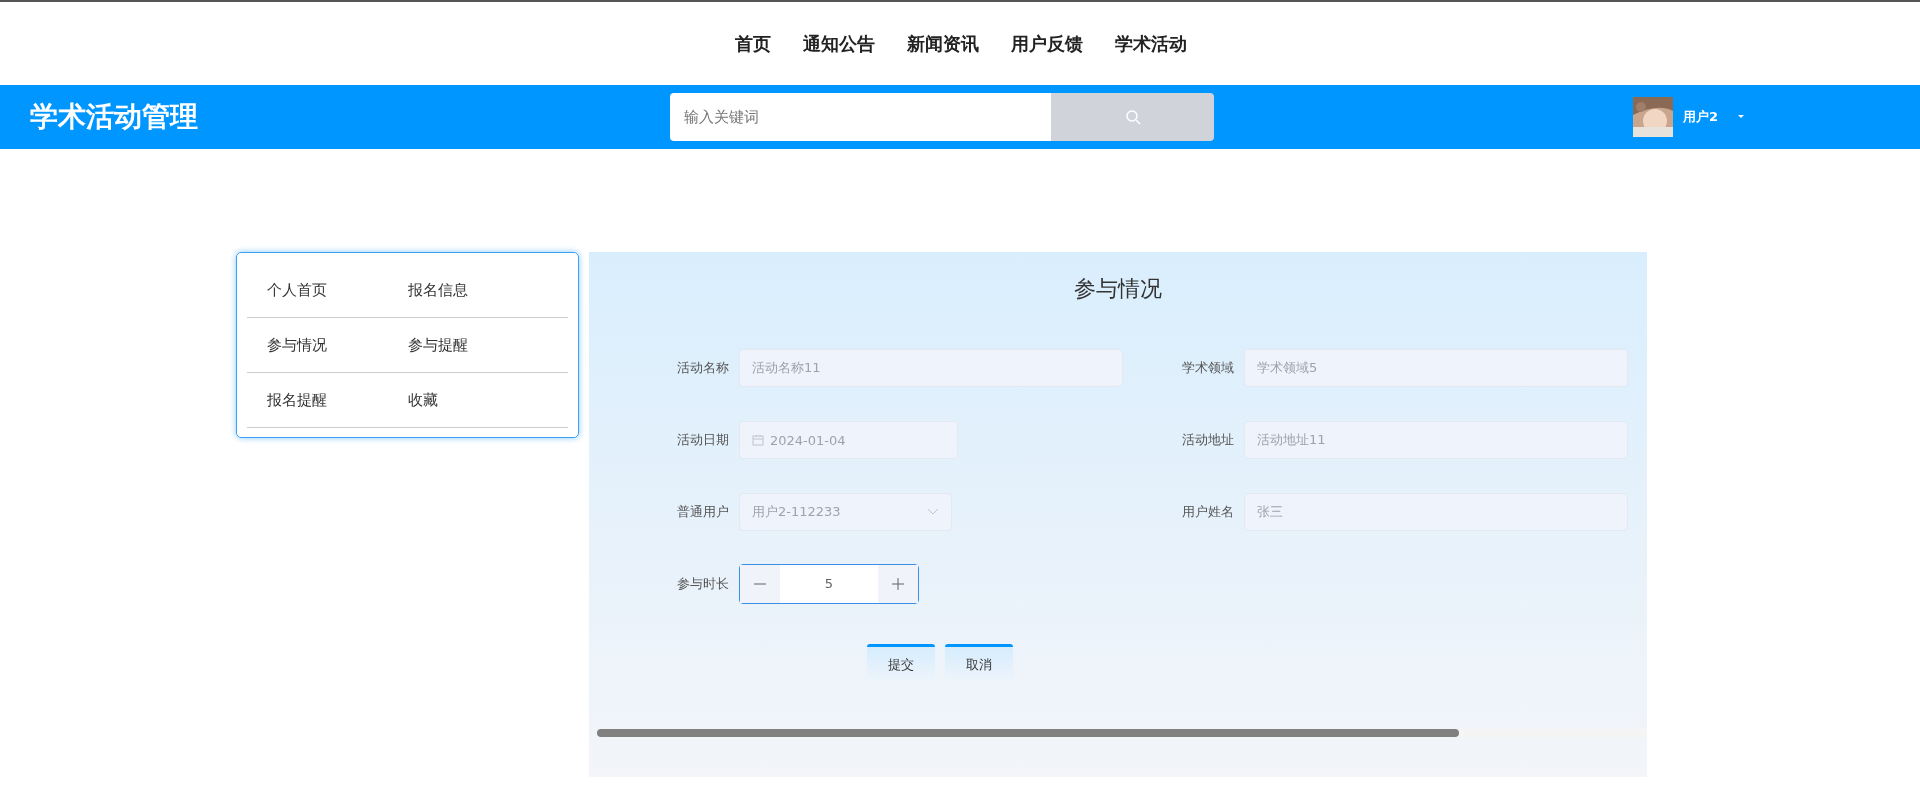 The width and height of the screenshot is (1920, 797). What do you see at coordinates (1118, 289) in the screenshot?
I see `form-title: 参与情况` at bounding box center [1118, 289].